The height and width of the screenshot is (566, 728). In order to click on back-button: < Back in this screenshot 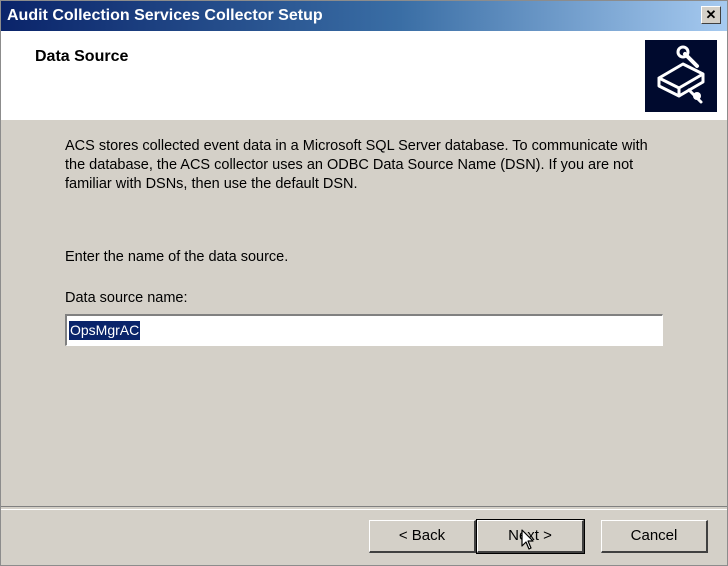, I will do `click(422, 536)`.